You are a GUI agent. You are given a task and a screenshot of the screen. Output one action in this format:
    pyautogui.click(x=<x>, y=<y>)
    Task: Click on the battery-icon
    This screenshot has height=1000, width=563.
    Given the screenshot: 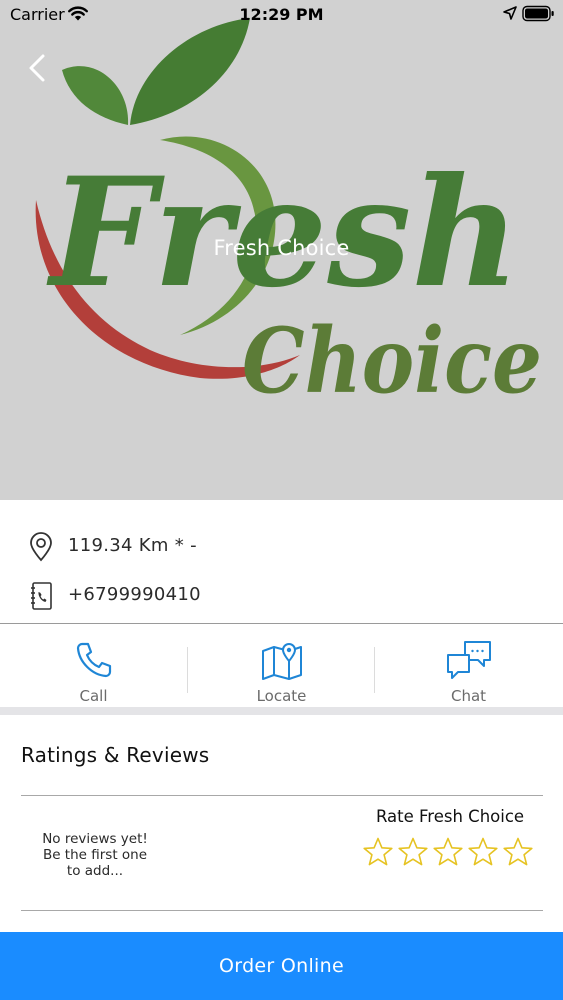 What is the action you would take?
    pyautogui.click(x=538, y=13)
    